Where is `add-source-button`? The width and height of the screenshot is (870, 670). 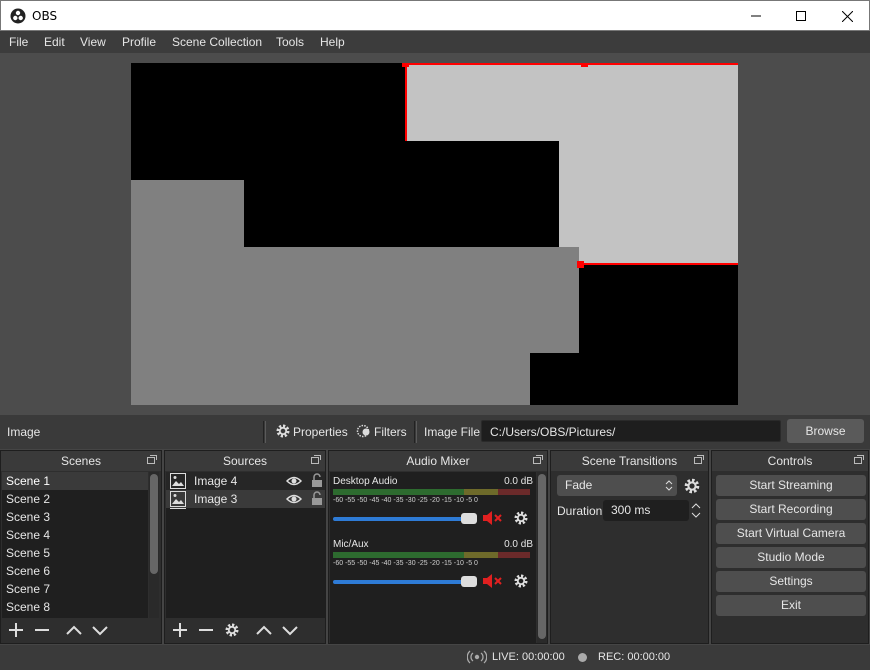
add-source-button is located at coordinates (180, 630).